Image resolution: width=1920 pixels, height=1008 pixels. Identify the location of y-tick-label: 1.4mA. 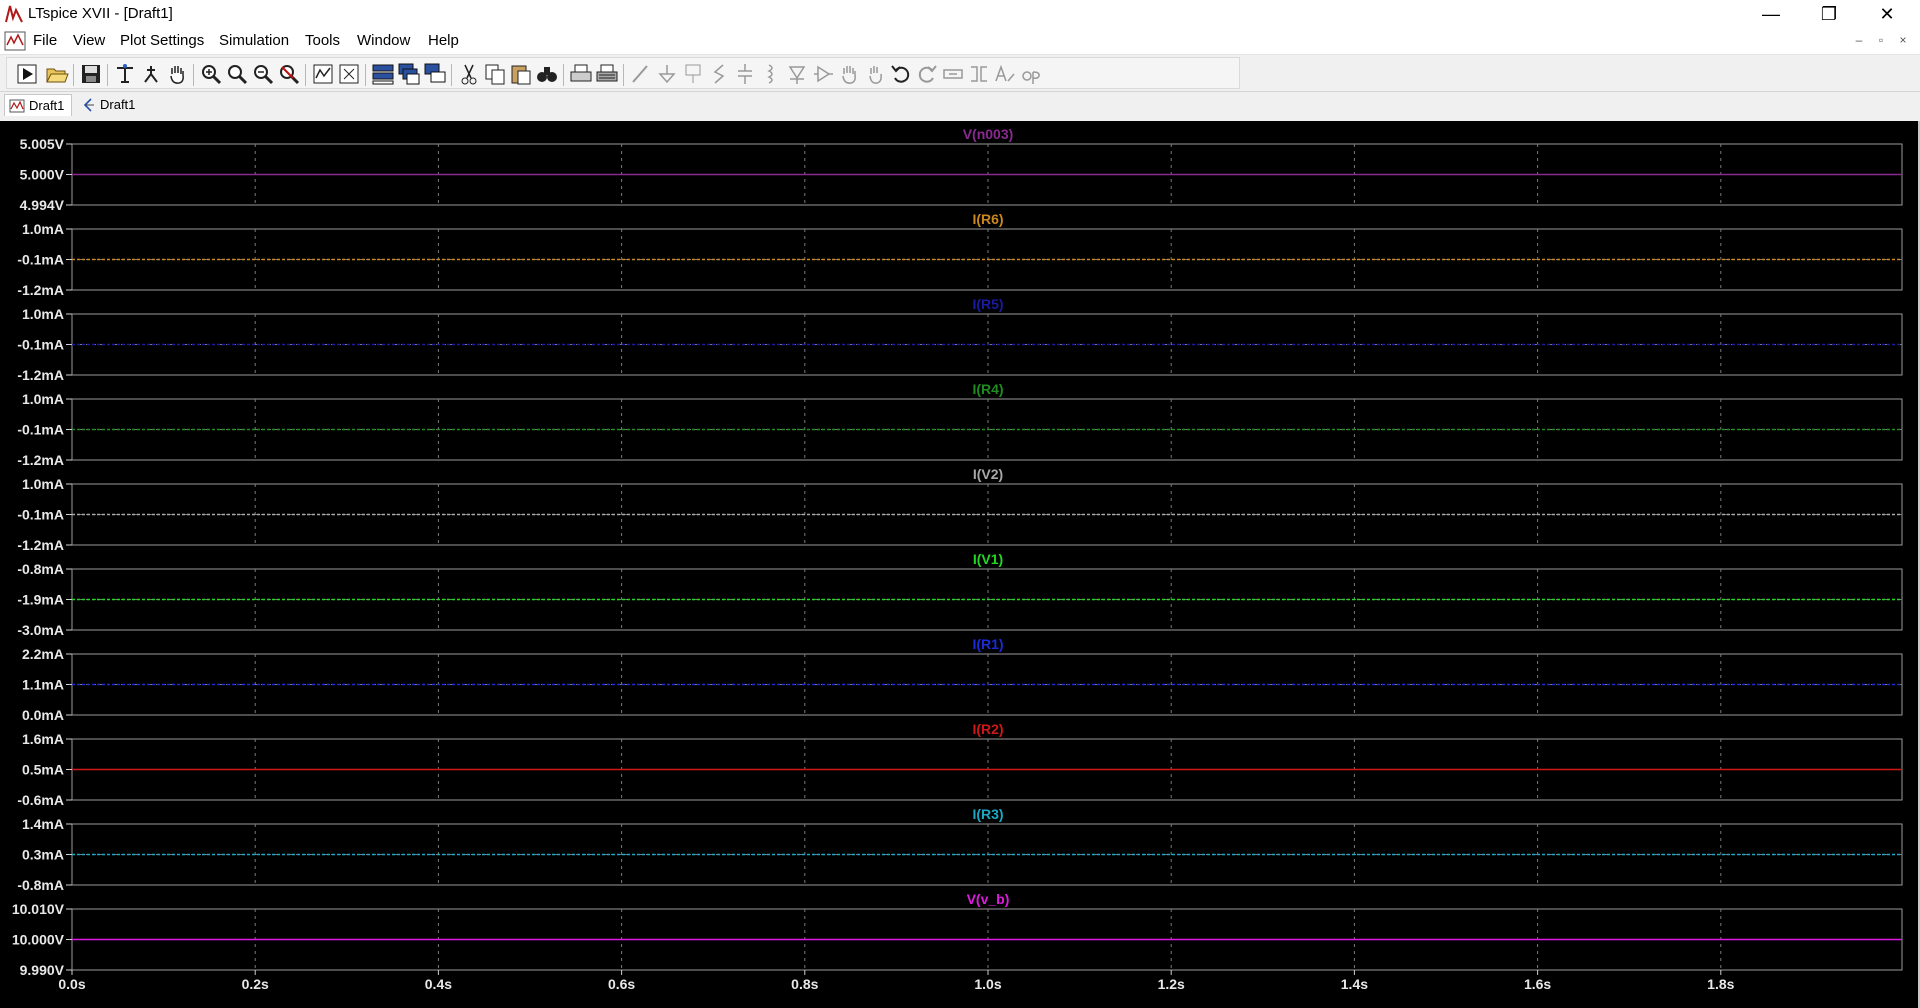
(43, 824).